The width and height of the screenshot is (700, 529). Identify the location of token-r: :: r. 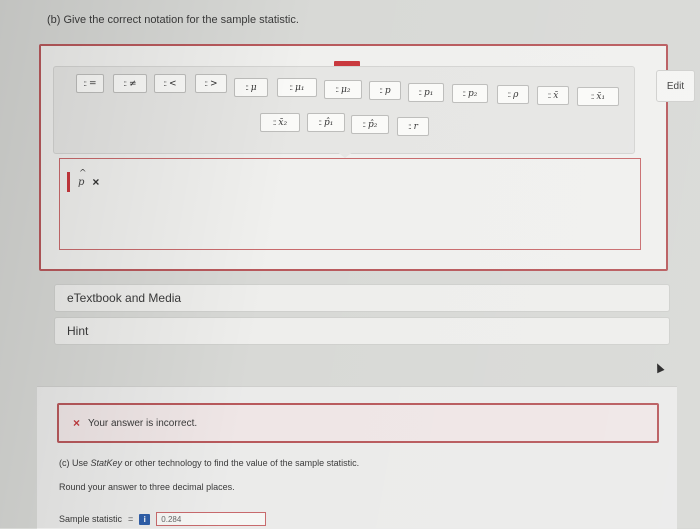
(413, 126).